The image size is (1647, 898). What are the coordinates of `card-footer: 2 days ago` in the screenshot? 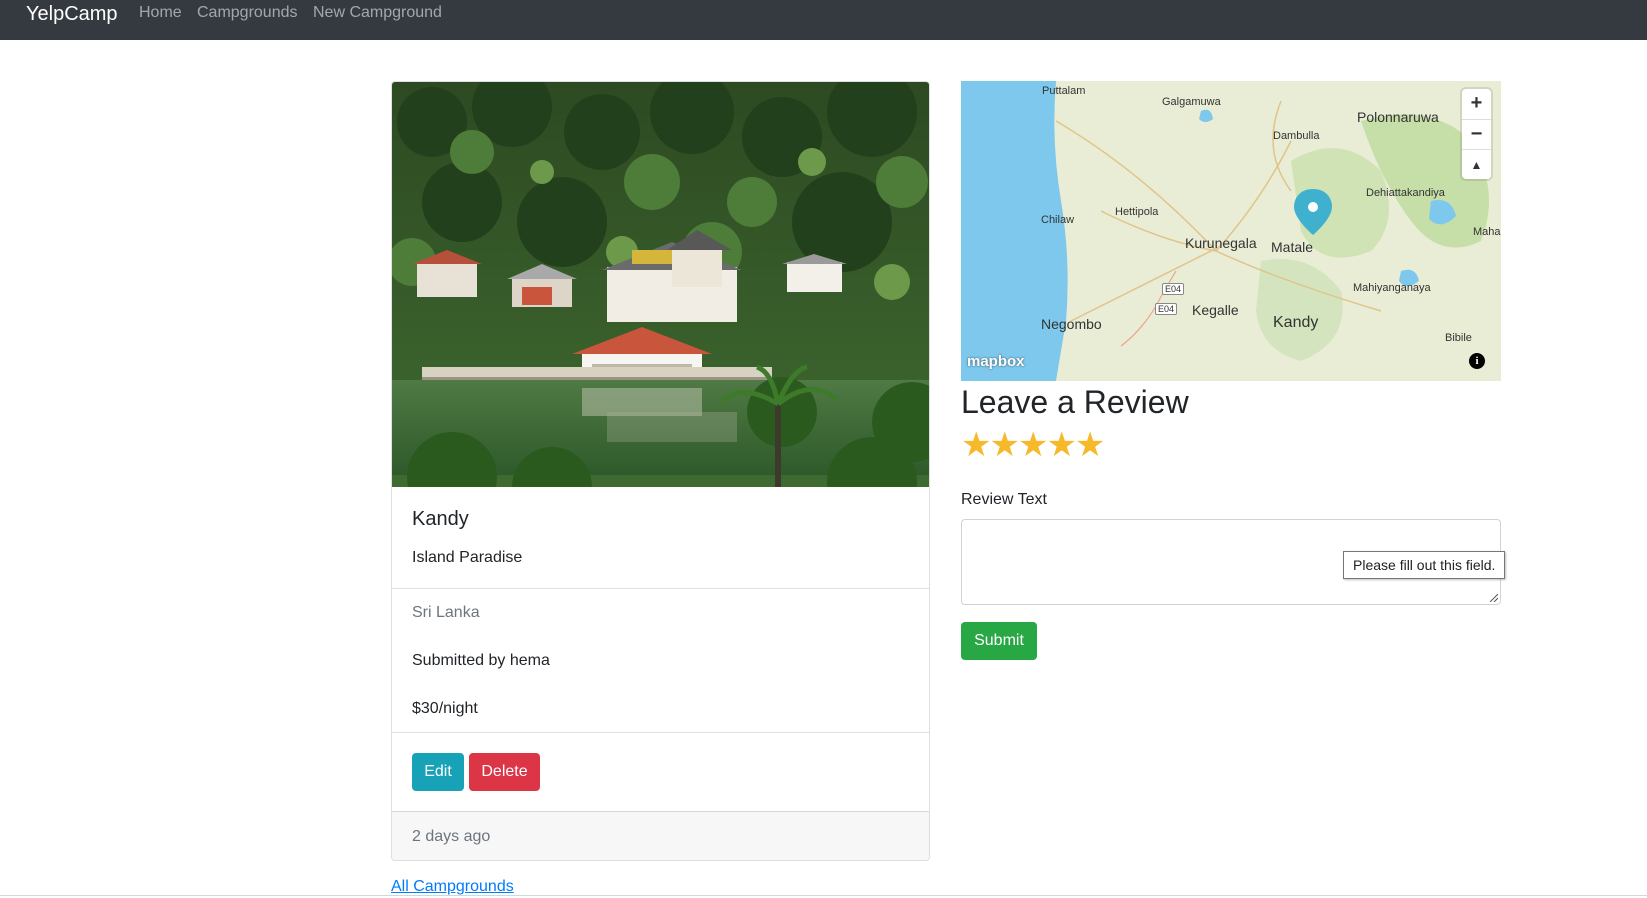 It's located at (660, 835).